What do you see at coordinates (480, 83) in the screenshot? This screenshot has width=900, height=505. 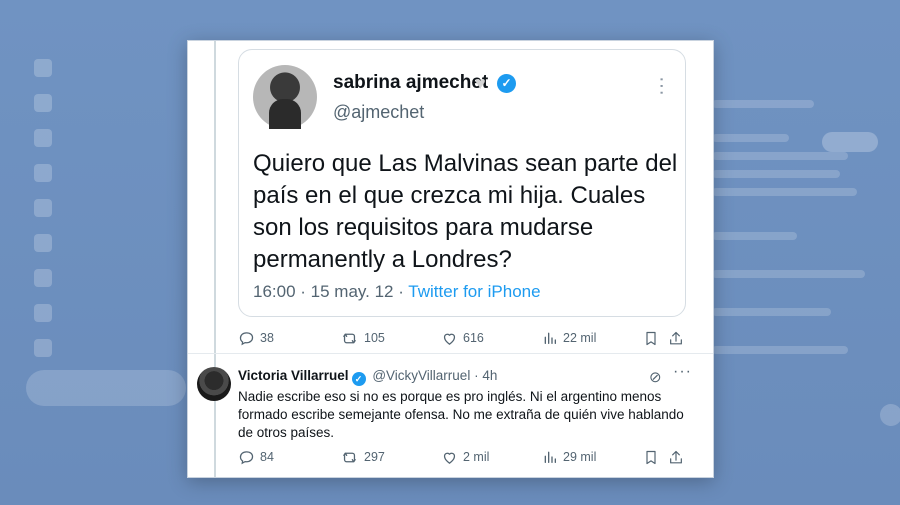 I see `white-heart-icon: ♥` at bounding box center [480, 83].